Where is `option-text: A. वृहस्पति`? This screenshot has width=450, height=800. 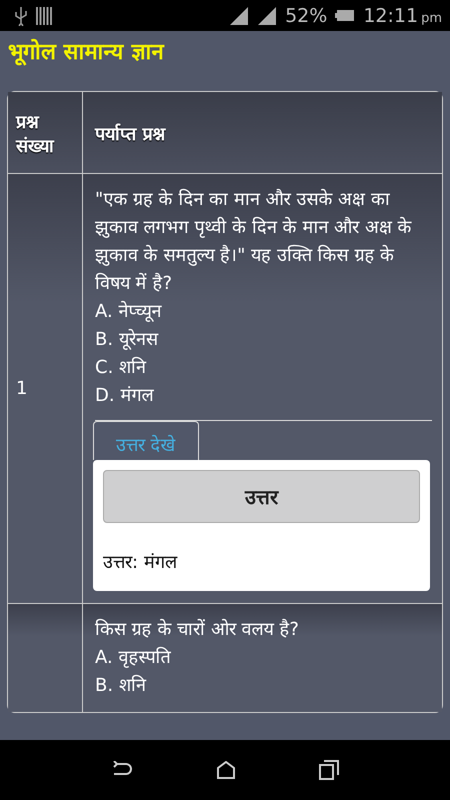 option-text: A. वृहस्पति is located at coordinates (133, 658).